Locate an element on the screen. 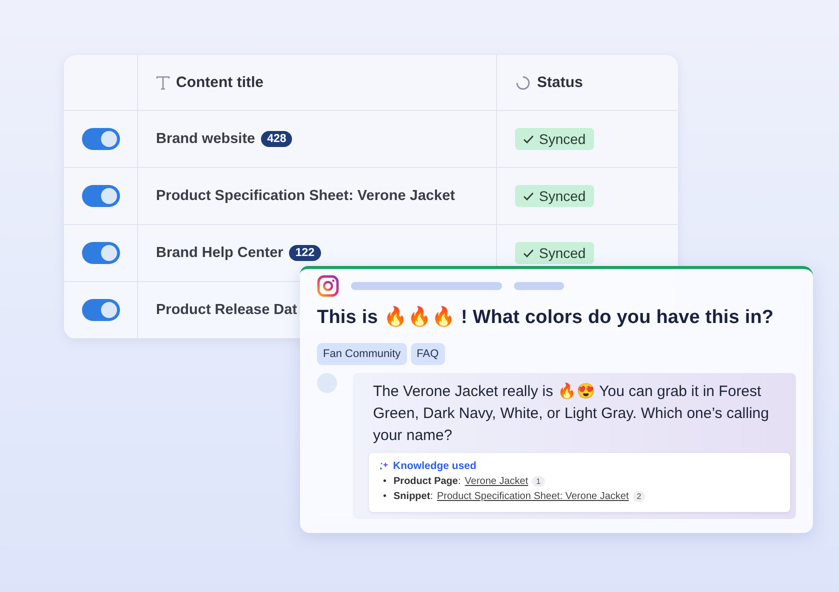  column-header: Status is located at coordinates (560, 82).